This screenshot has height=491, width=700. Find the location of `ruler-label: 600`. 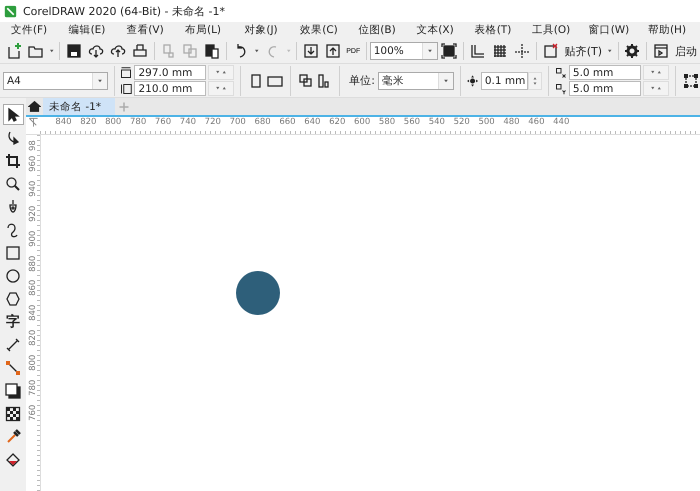

ruler-label: 600 is located at coordinates (362, 123).